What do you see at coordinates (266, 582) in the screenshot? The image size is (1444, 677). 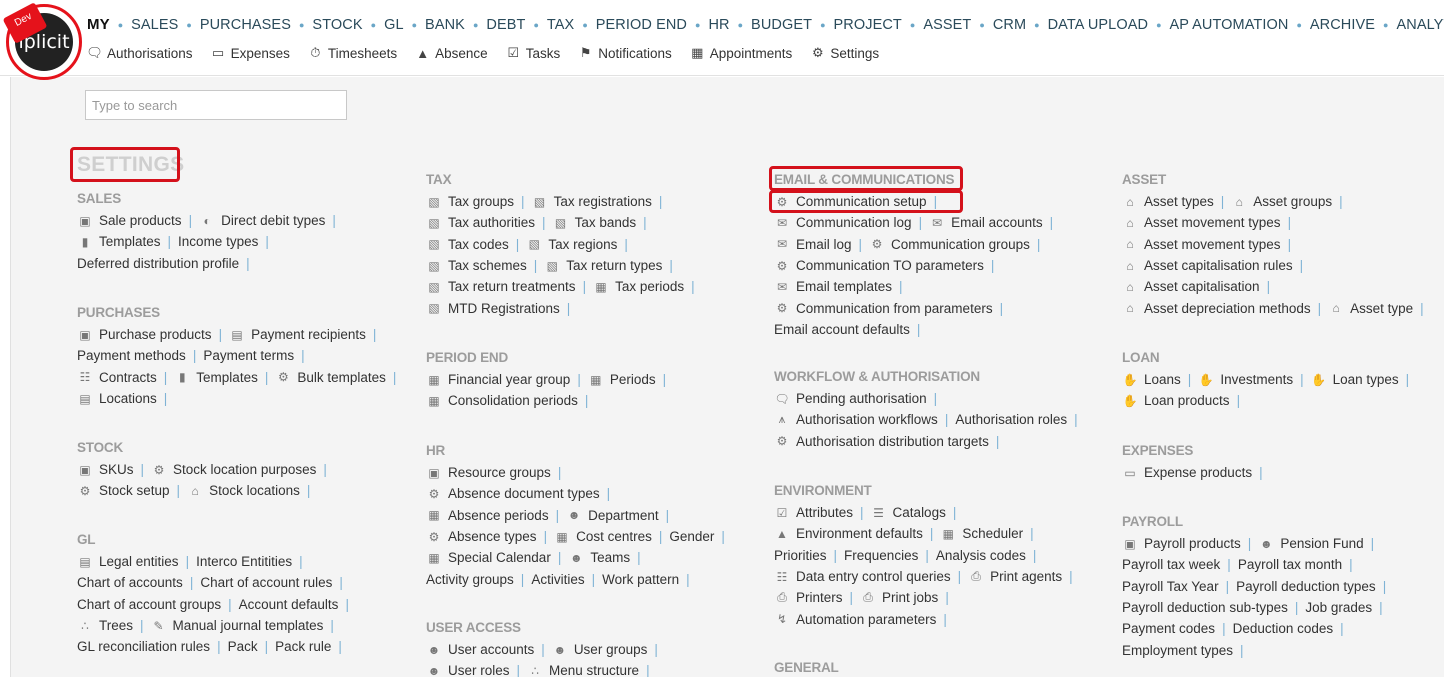 I see `link-chart-of-account-rules: Chart of account rules` at bounding box center [266, 582].